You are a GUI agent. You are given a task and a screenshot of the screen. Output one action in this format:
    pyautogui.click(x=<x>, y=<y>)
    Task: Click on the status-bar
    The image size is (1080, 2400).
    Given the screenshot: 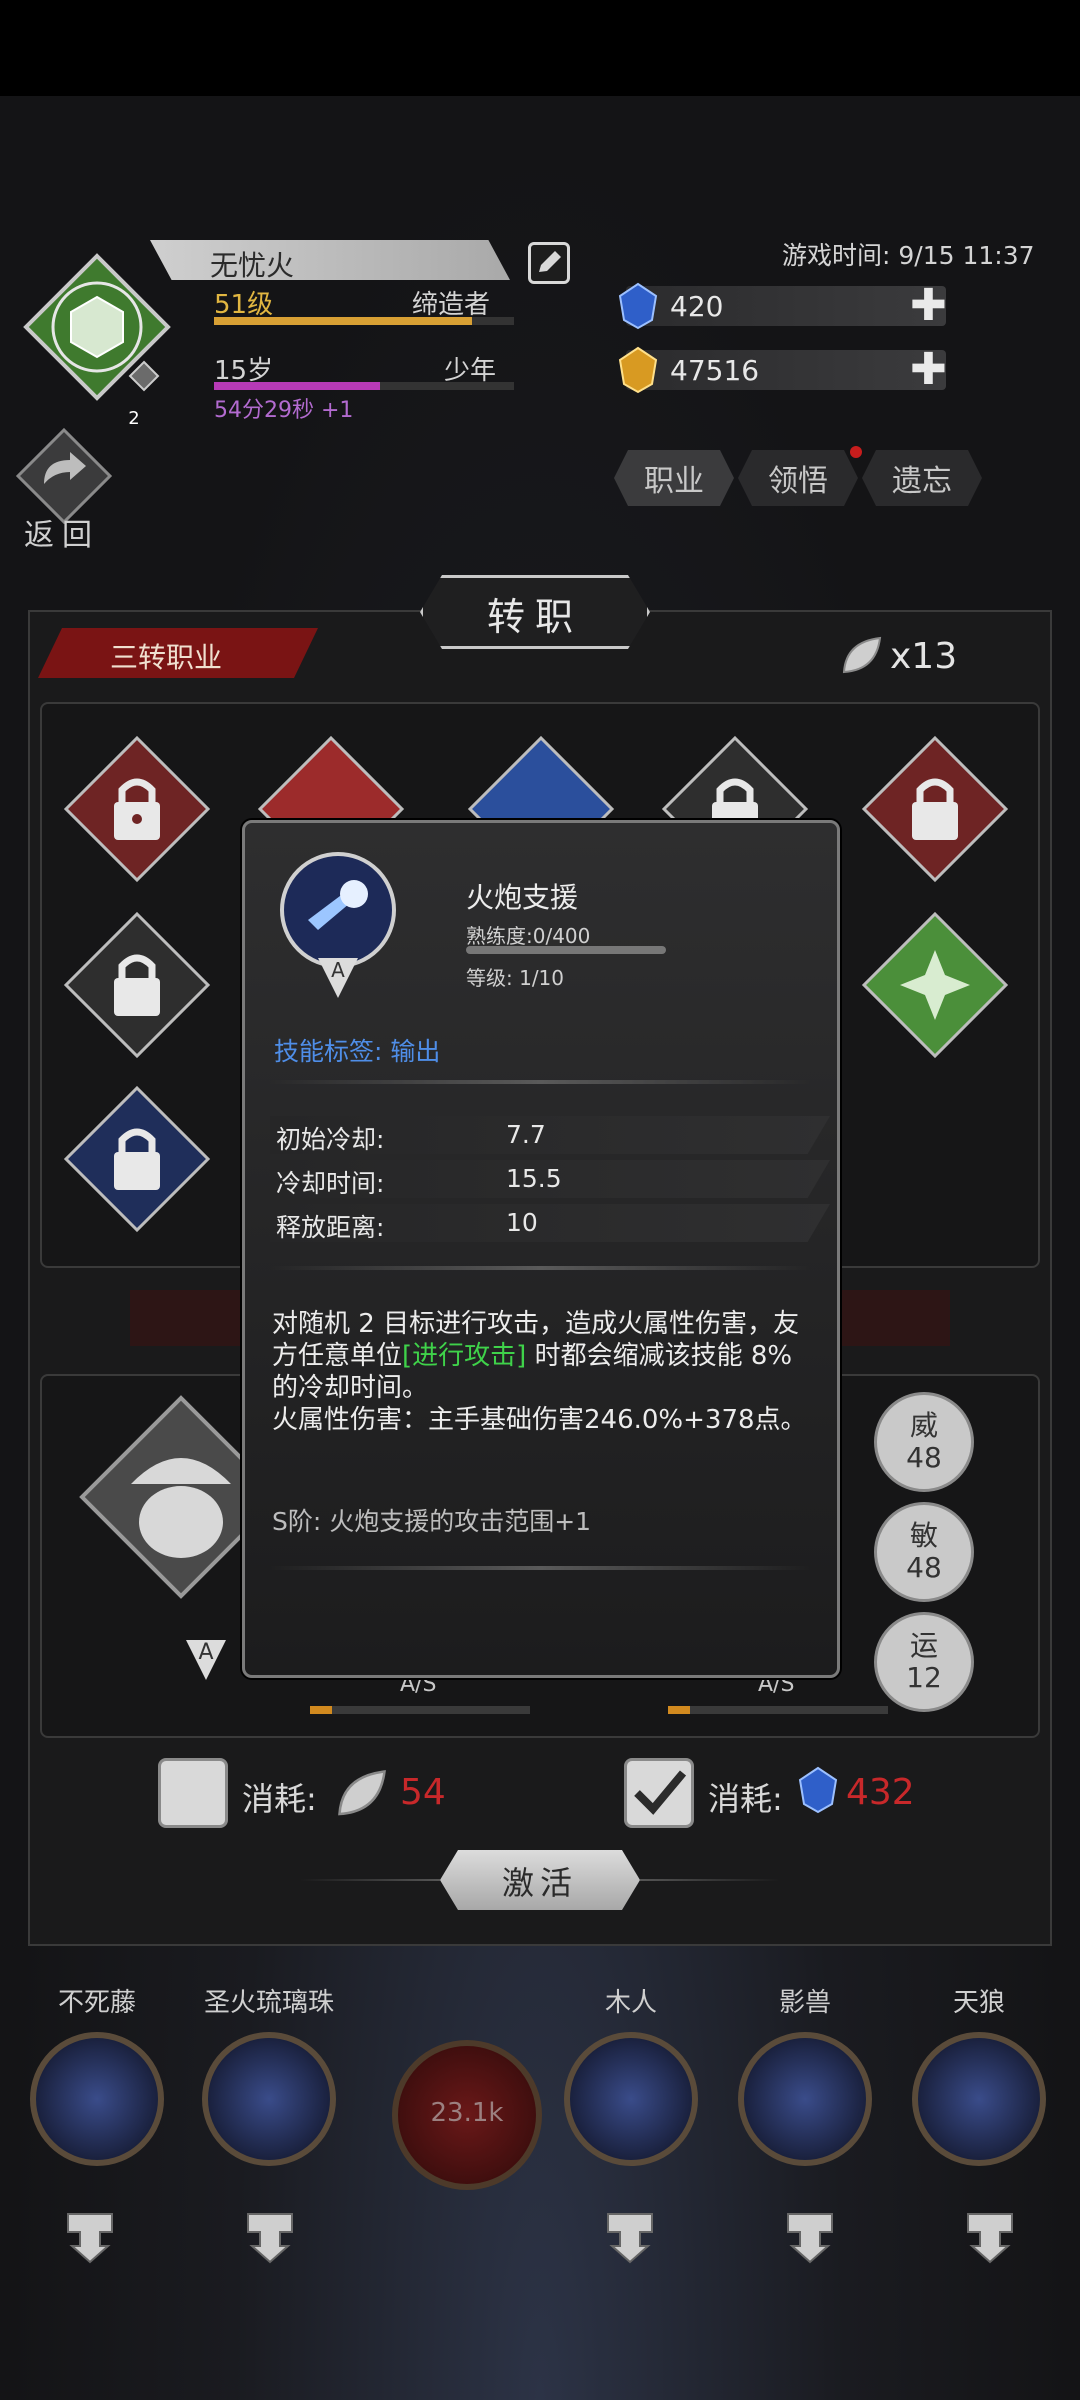 What is the action you would take?
    pyautogui.click(x=540, y=48)
    